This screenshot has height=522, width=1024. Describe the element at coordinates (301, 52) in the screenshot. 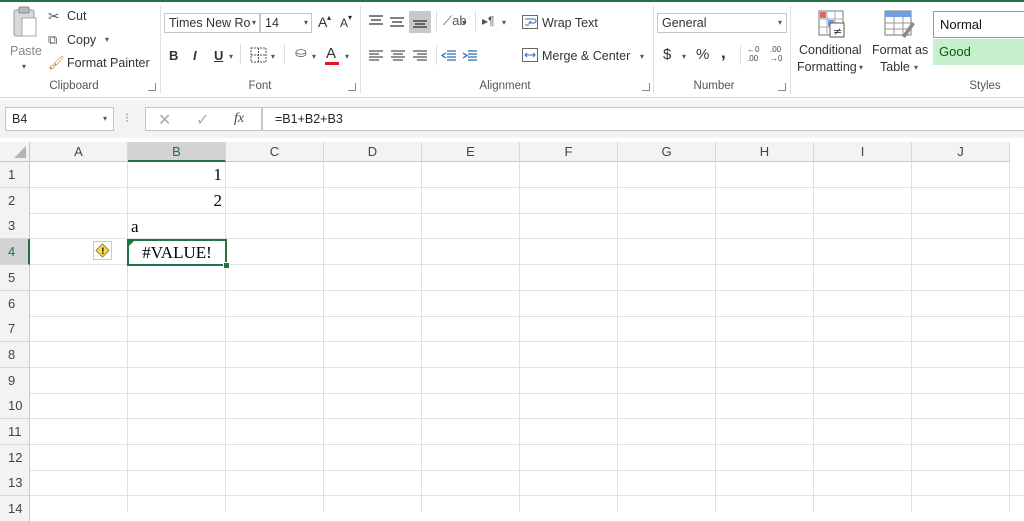

I see `fill-color-icon: ⛀` at that location.